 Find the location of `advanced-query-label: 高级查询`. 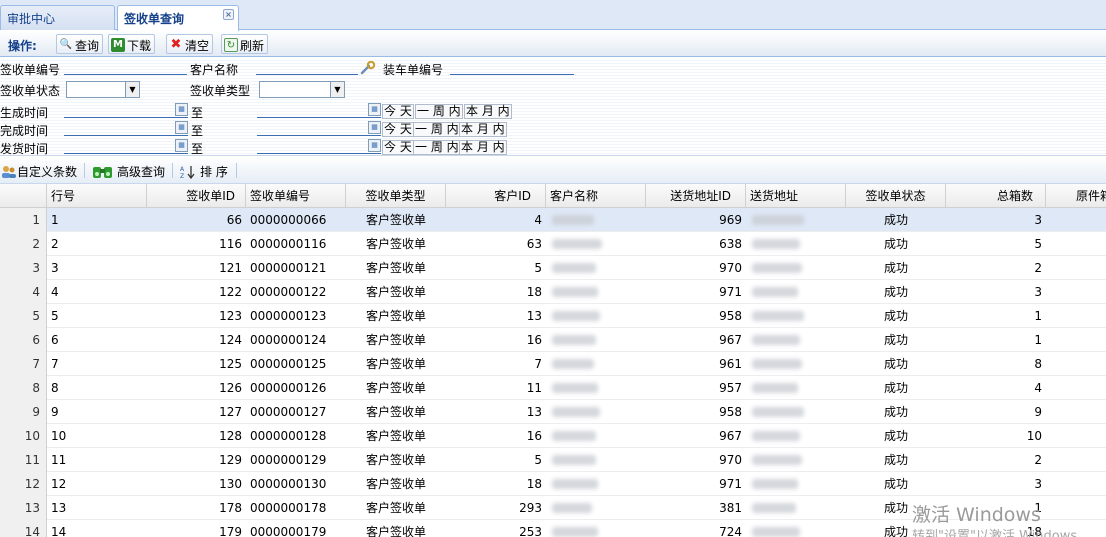

advanced-query-label: 高级查询 is located at coordinates (141, 172).